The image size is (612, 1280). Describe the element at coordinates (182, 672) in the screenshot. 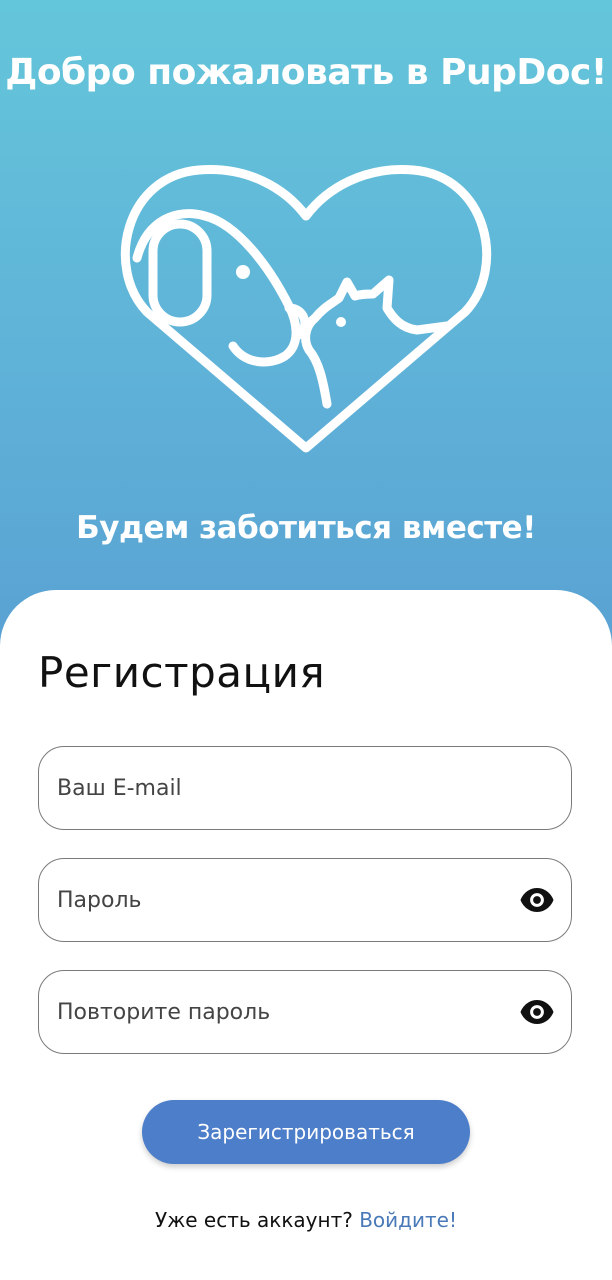

I see `page-title: Регистрация` at that location.